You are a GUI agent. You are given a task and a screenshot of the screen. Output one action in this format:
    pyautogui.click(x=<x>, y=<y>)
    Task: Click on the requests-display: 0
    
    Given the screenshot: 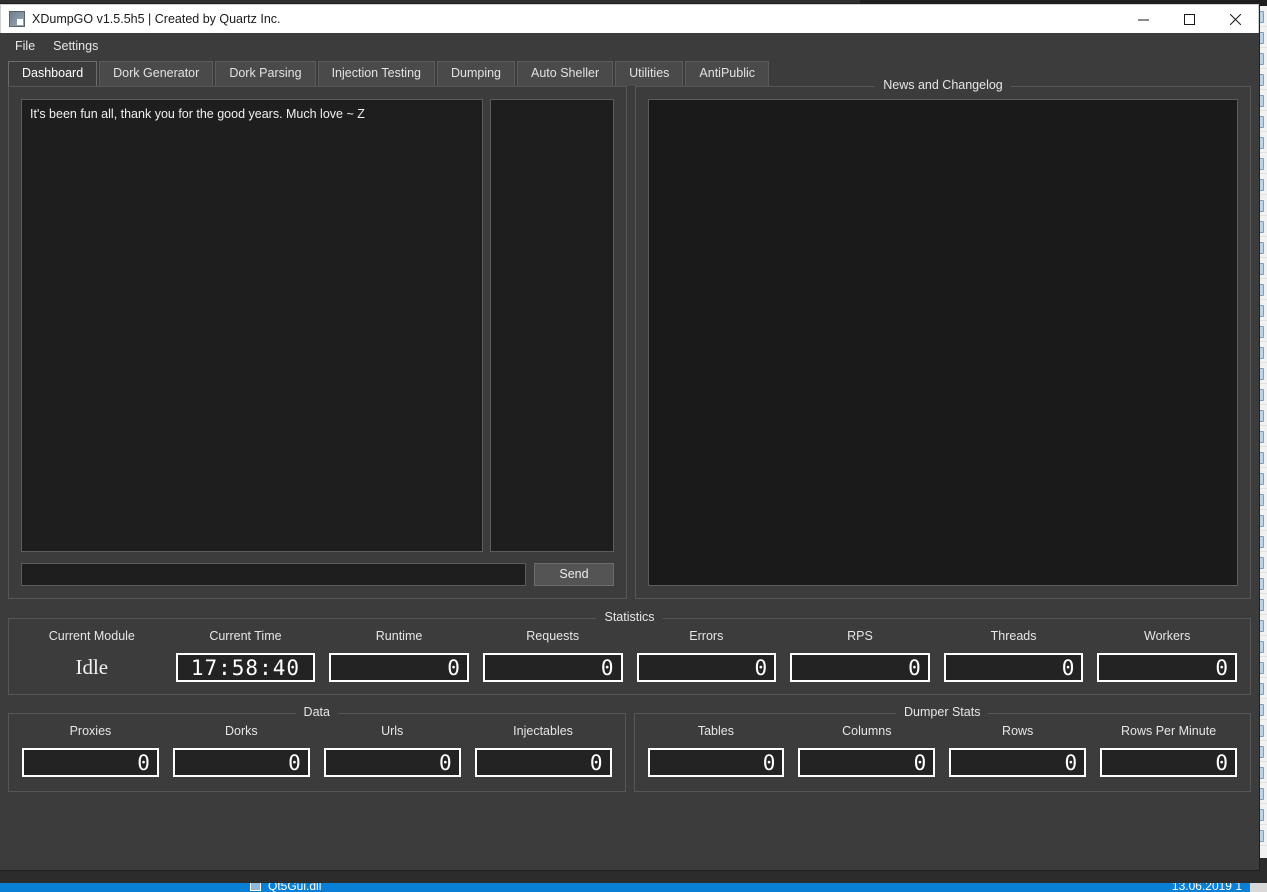 What is the action you would take?
    pyautogui.click(x=552, y=667)
    